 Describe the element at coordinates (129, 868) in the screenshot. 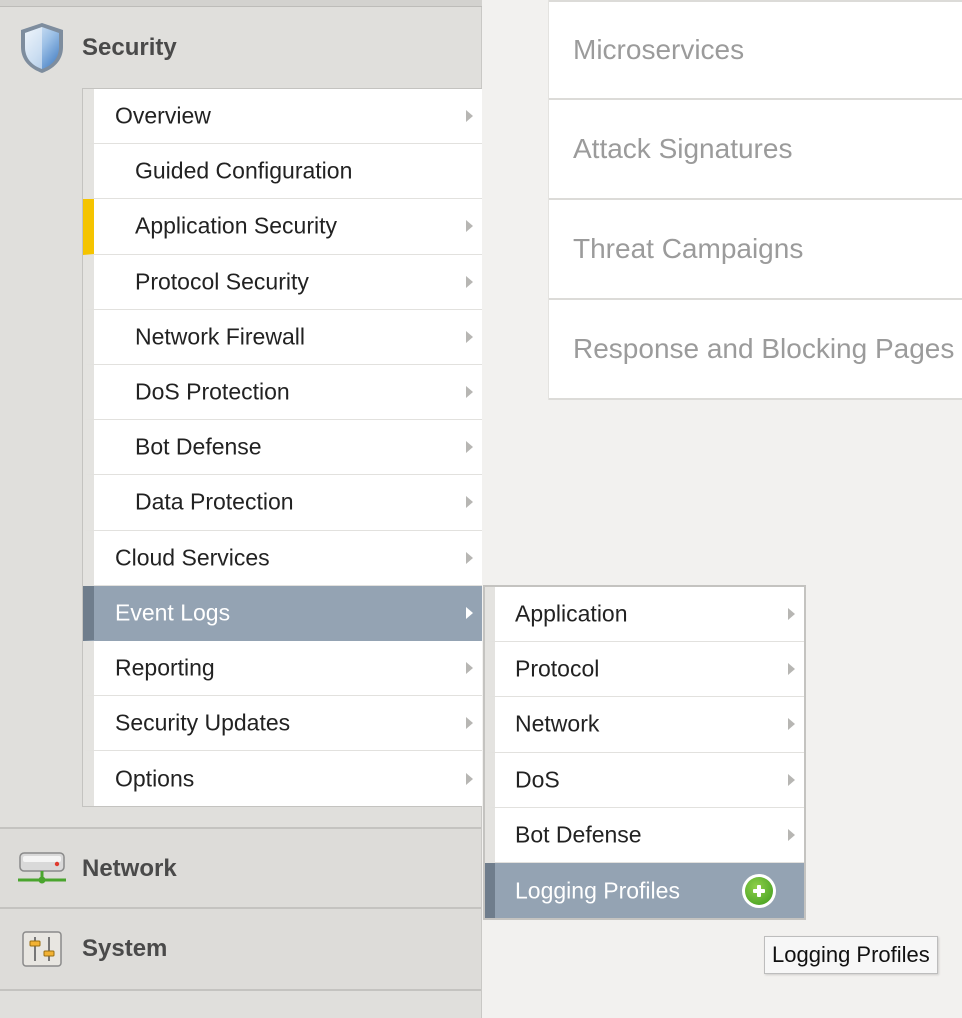

I see `nav-section-label: Network` at that location.